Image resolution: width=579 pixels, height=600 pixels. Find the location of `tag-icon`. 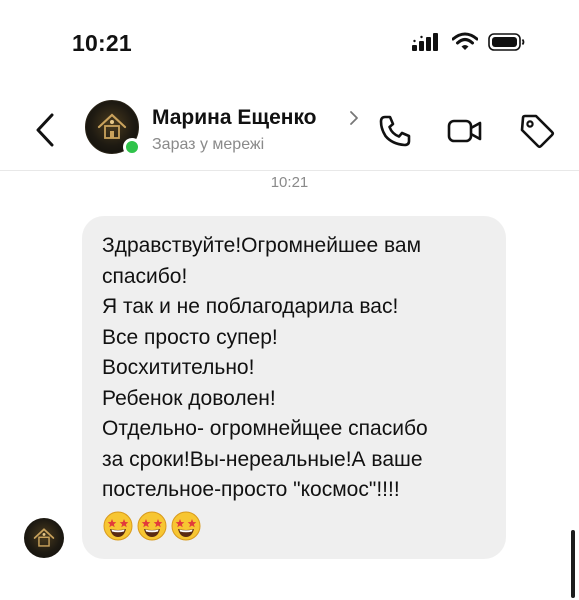

tag-icon is located at coordinates (537, 131).